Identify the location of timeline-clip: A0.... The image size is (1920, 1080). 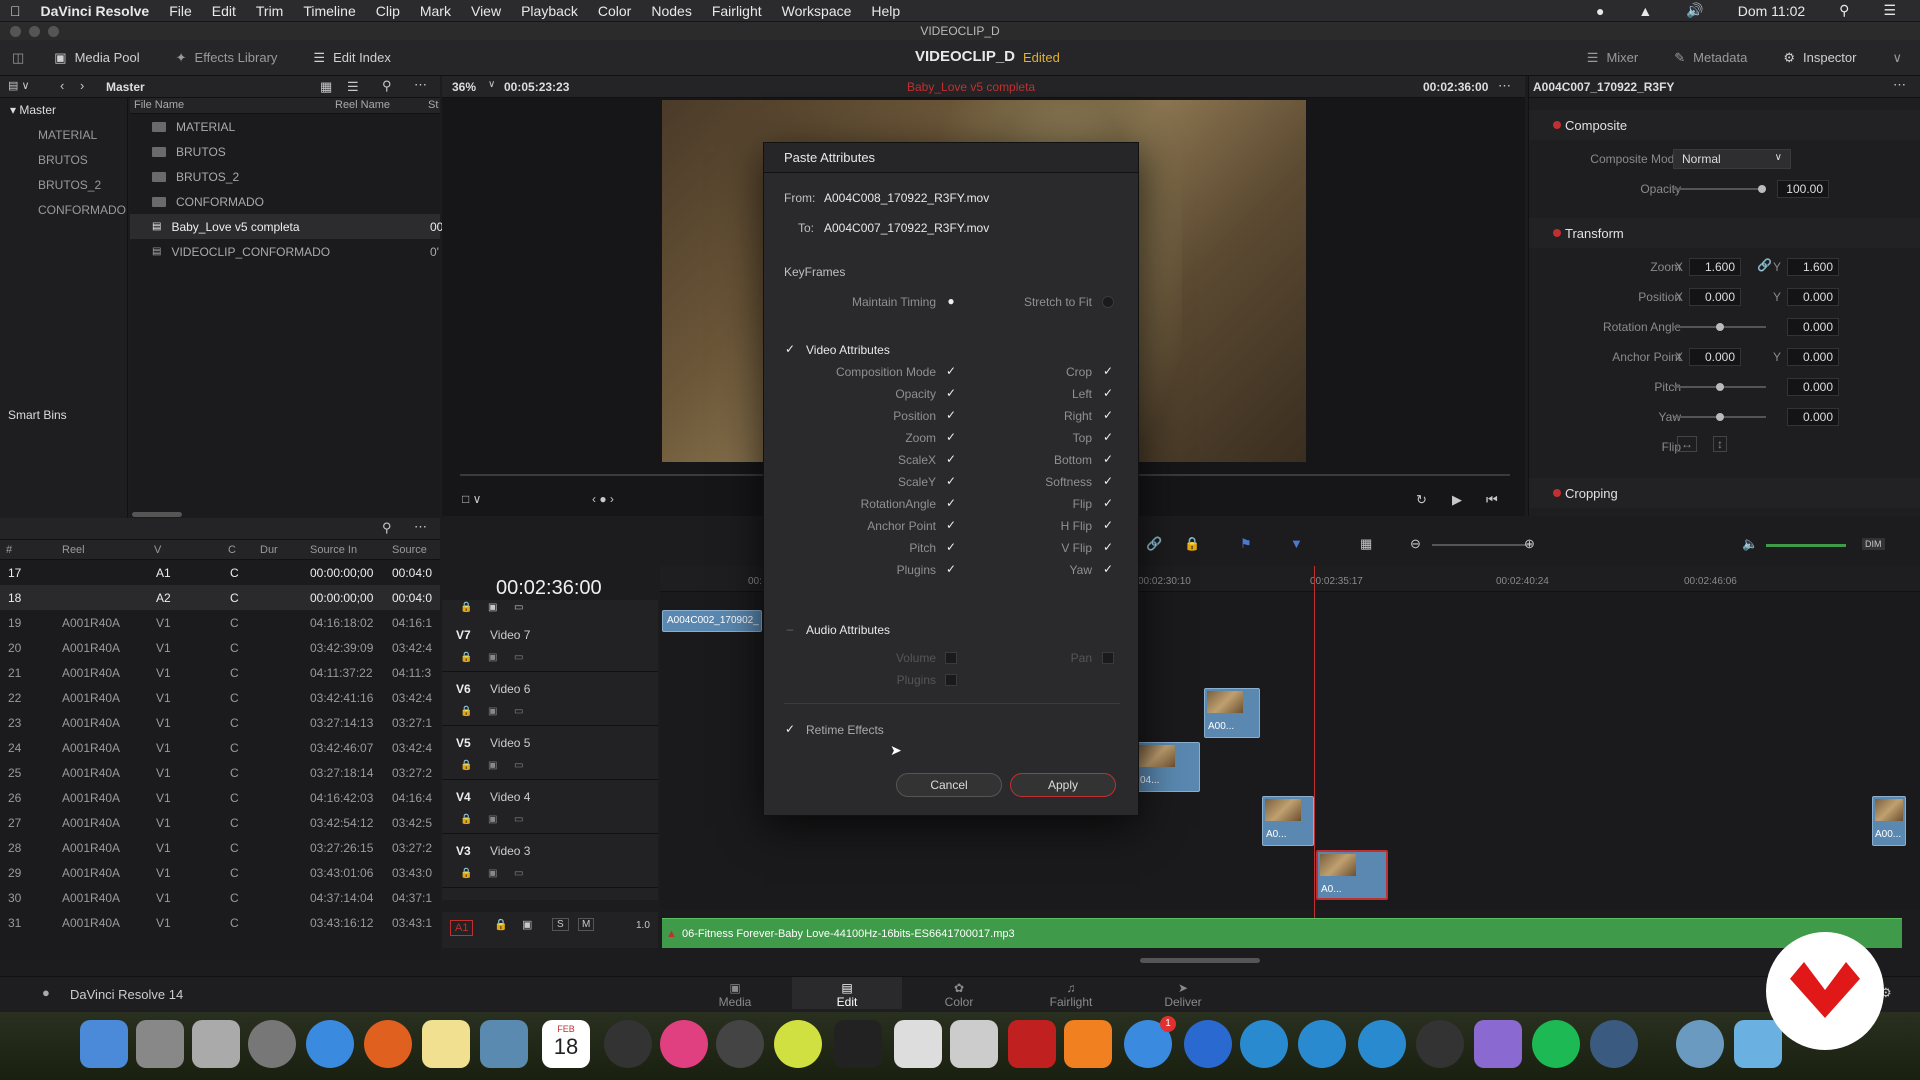
(1288, 821).